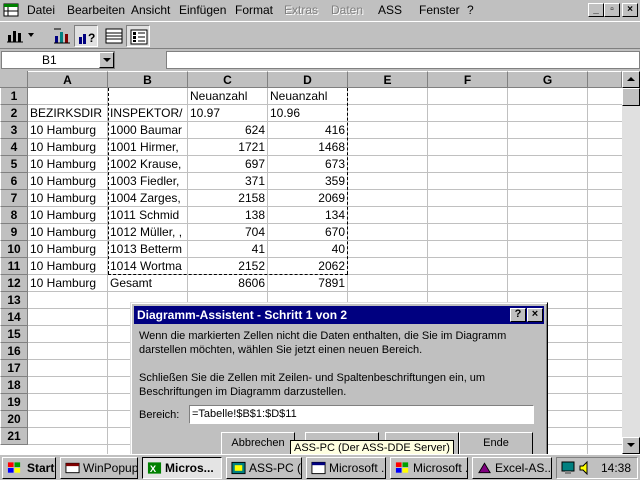 Image resolution: width=640 pixels, height=480 pixels. What do you see at coordinates (147, 283) in the screenshot?
I see `cell-b12: Gesamt` at bounding box center [147, 283].